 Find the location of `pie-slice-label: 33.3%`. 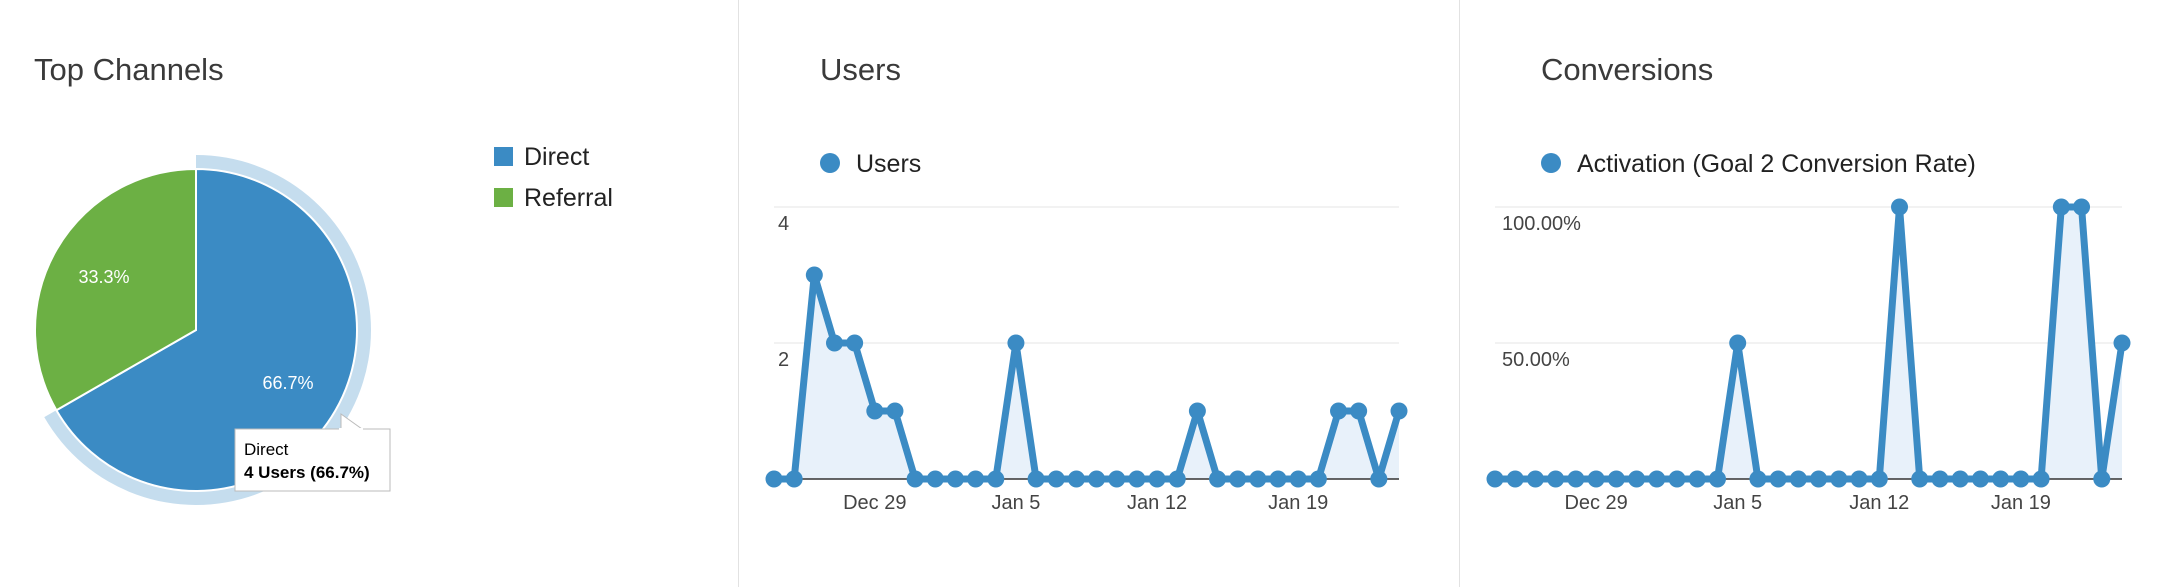

pie-slice-label: 33.3% is located at coordinates (104, 277).